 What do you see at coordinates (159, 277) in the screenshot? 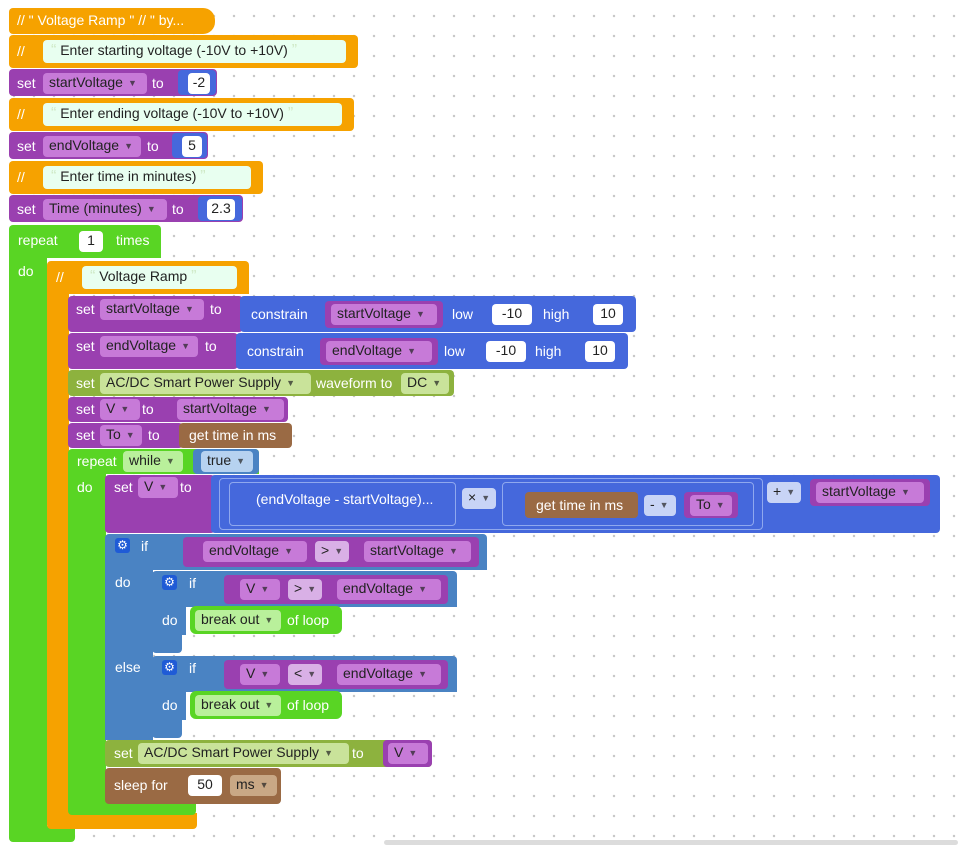
I see `comment-string-voltage-ramp: “ Voltage Ramp ”` at bounding box center [159, 277].